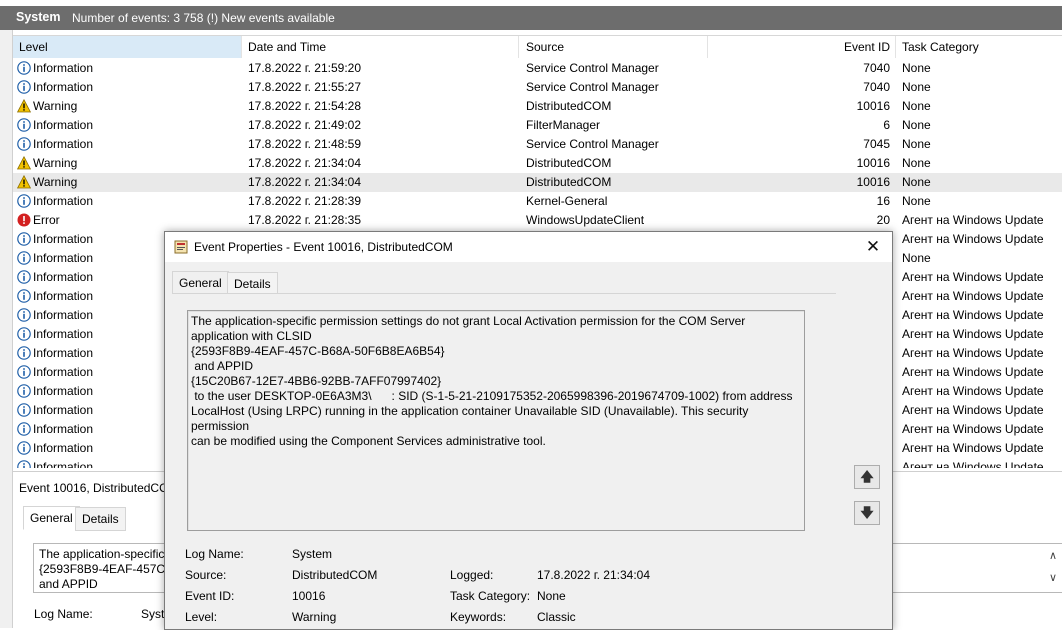  Describe the element at coordinates (309, 596) in the screenshot. I see `event-id-value: 10016` at that location.